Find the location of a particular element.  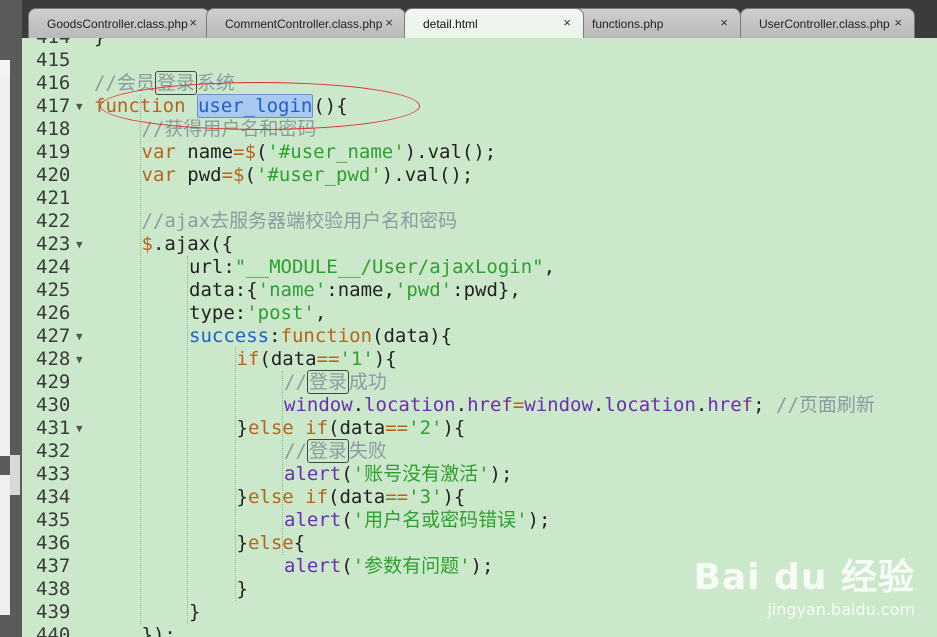

code-token: 登录 is located at coordinates (175, 83).